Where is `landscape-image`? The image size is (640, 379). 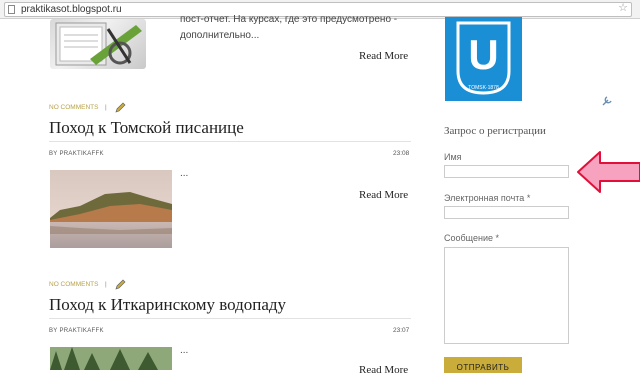 landscape-image is located at coordinates (111, 209).